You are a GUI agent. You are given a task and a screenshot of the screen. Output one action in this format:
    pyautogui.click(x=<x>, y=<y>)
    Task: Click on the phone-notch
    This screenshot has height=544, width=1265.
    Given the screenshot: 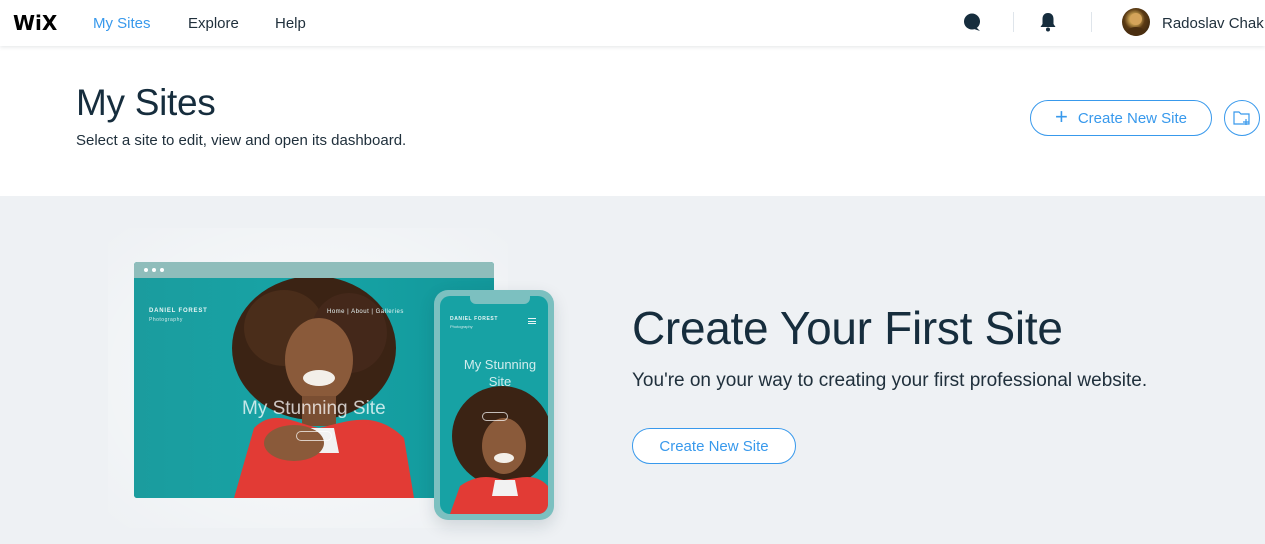 What is the action you would take?
    pyautogui.click(x=500, y=300)
    